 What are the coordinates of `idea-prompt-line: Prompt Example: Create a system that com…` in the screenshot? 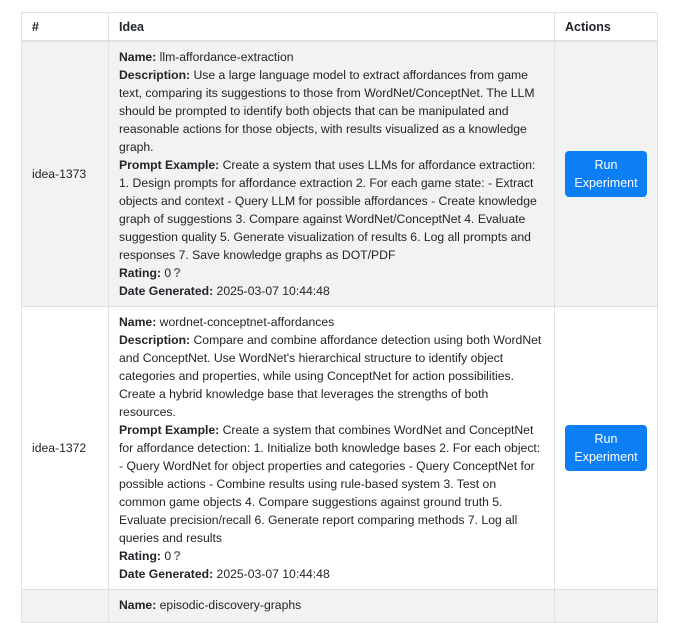 It's located at (331, 484).